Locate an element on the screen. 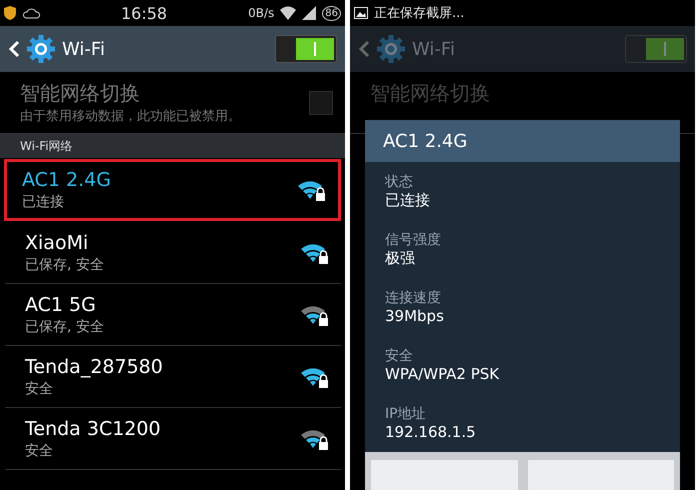 This screenshot has width=700, height=490. network-row: Tenda 3C1200 安全 is located at coordinates (173, 439).